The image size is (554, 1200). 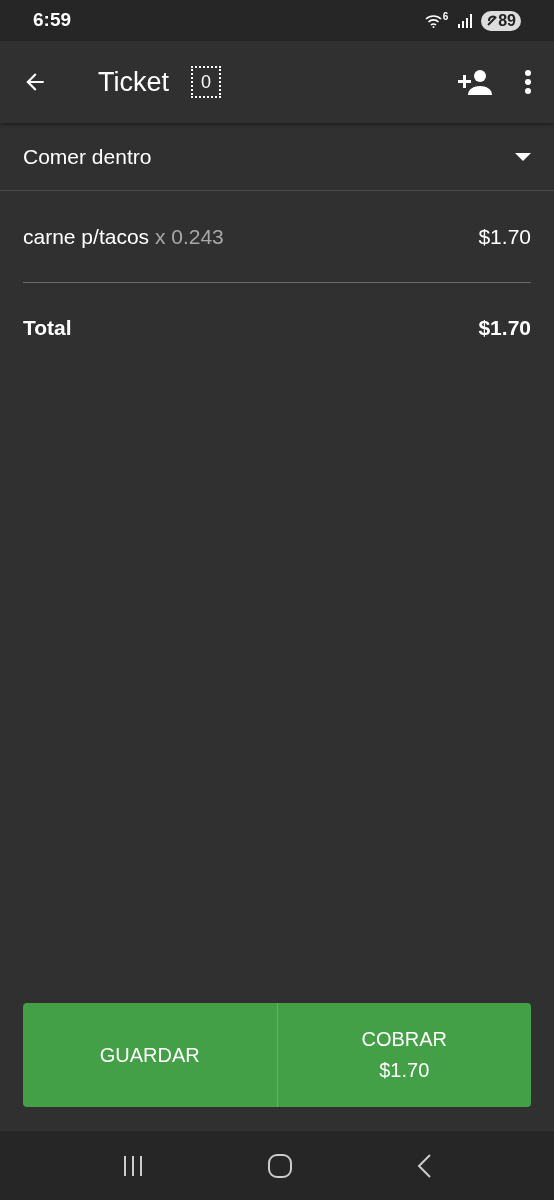 What do you see at coordinates (133, 82) in the screenshot?
I see `screen-title: Ticket` at bounding box center [133, 82].